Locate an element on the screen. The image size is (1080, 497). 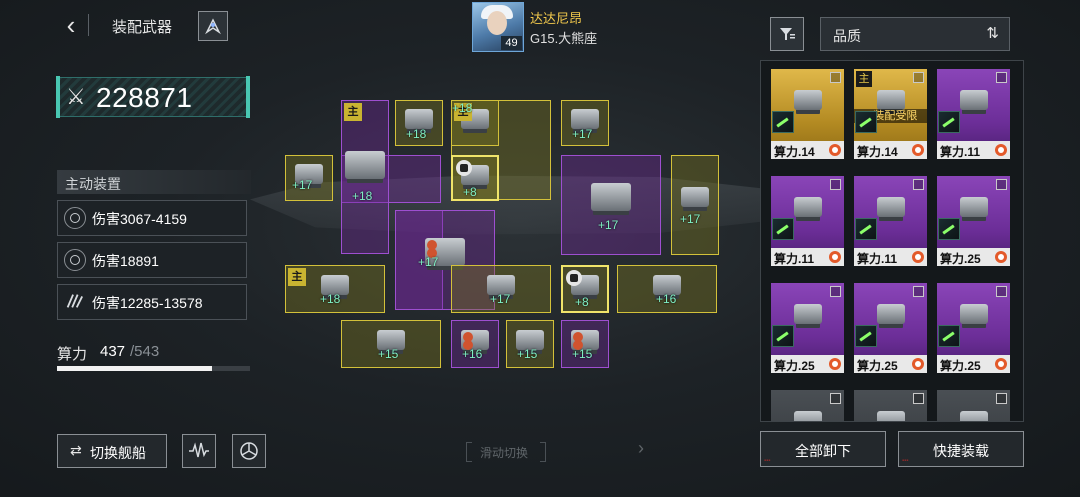
rocket-icon is located at coordinates (213, 26).